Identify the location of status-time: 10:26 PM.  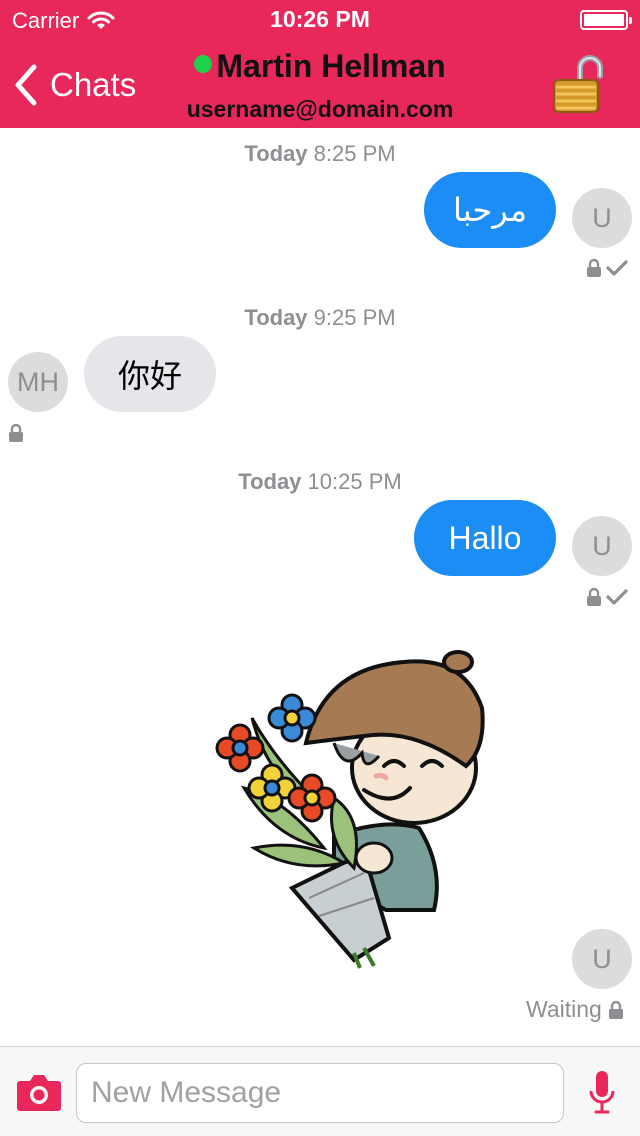
(320, 19).